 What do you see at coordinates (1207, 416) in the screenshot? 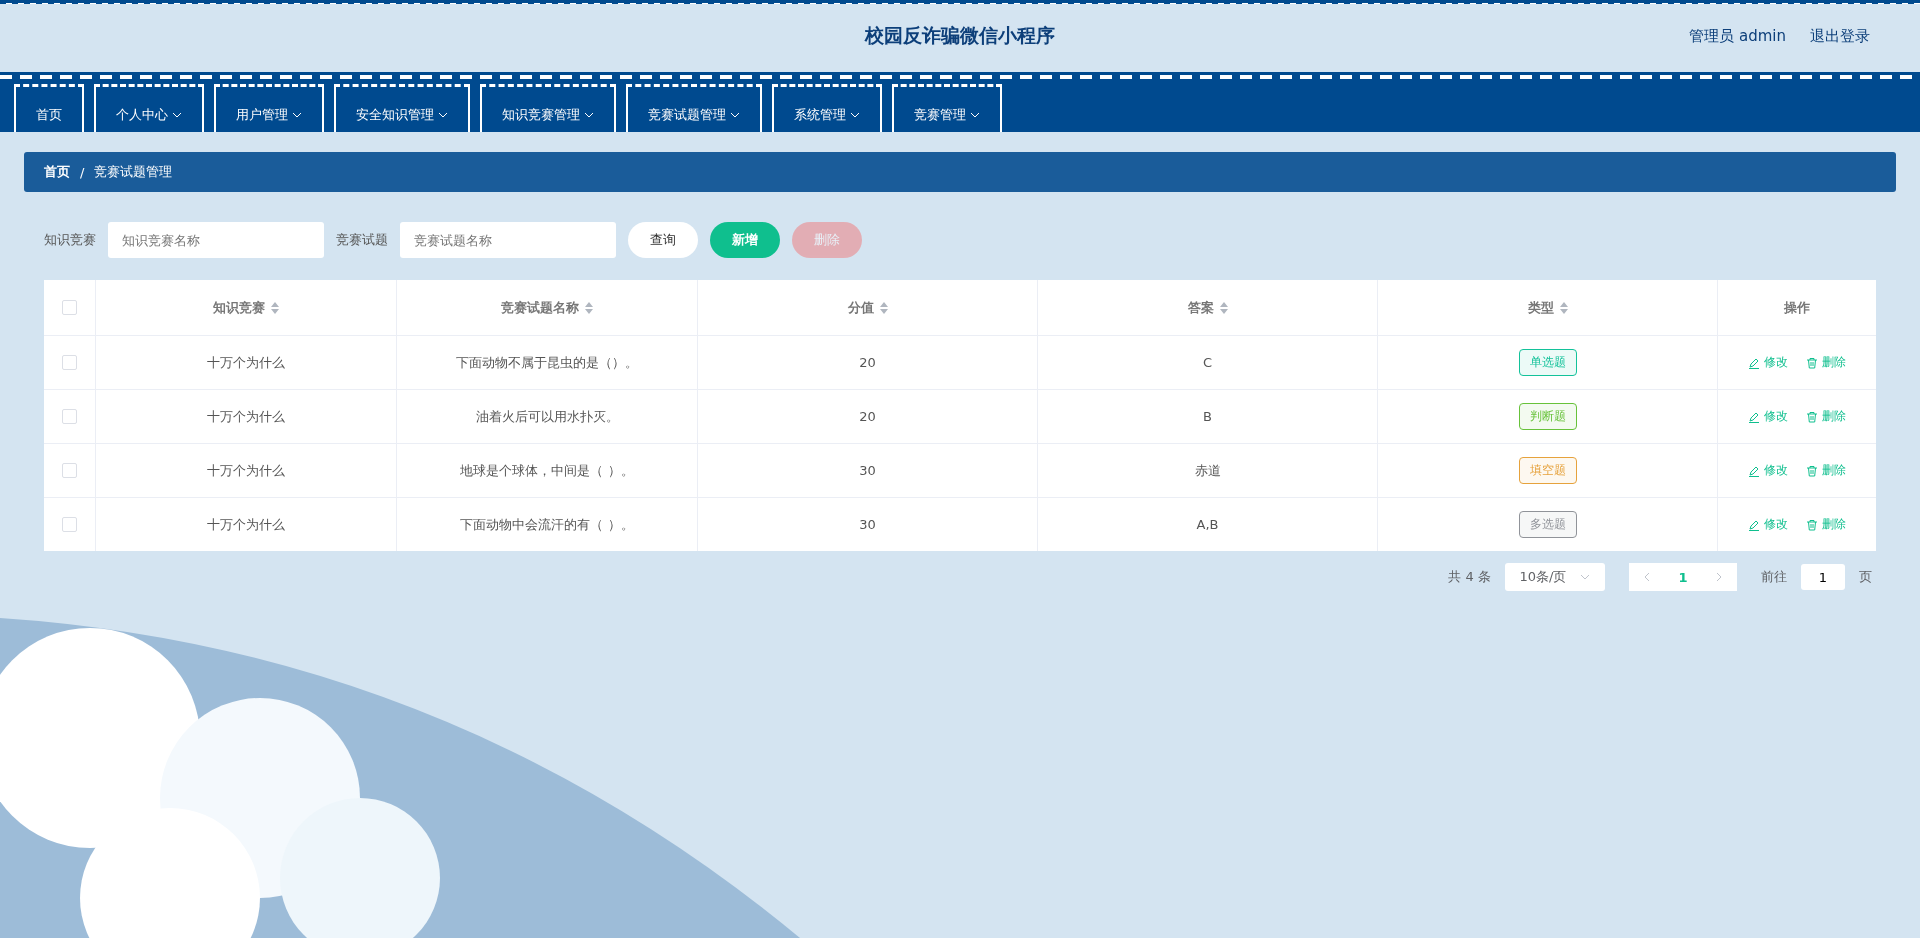
I see `table-cell: B` at bounding box center [1207, 416].